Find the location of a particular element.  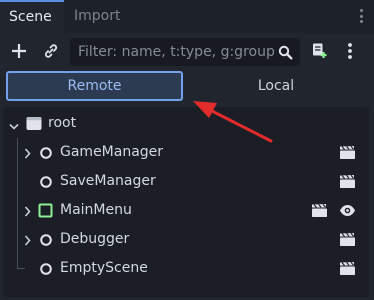

add-node-icon is located at coordinates (19, 51).